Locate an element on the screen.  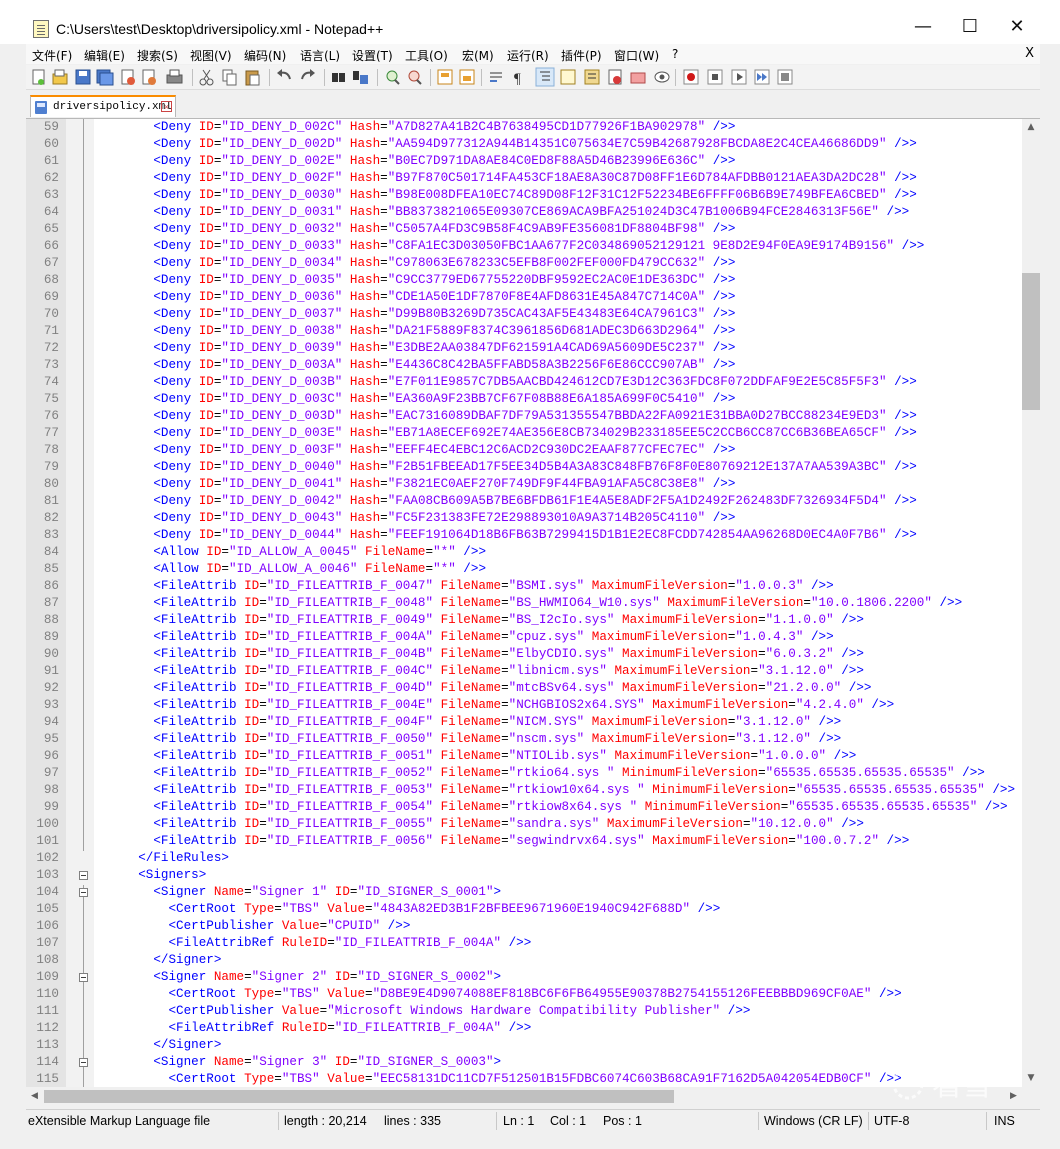
xml-attribute-name: MinimumFileVersion is located at coordinates (720, 790).